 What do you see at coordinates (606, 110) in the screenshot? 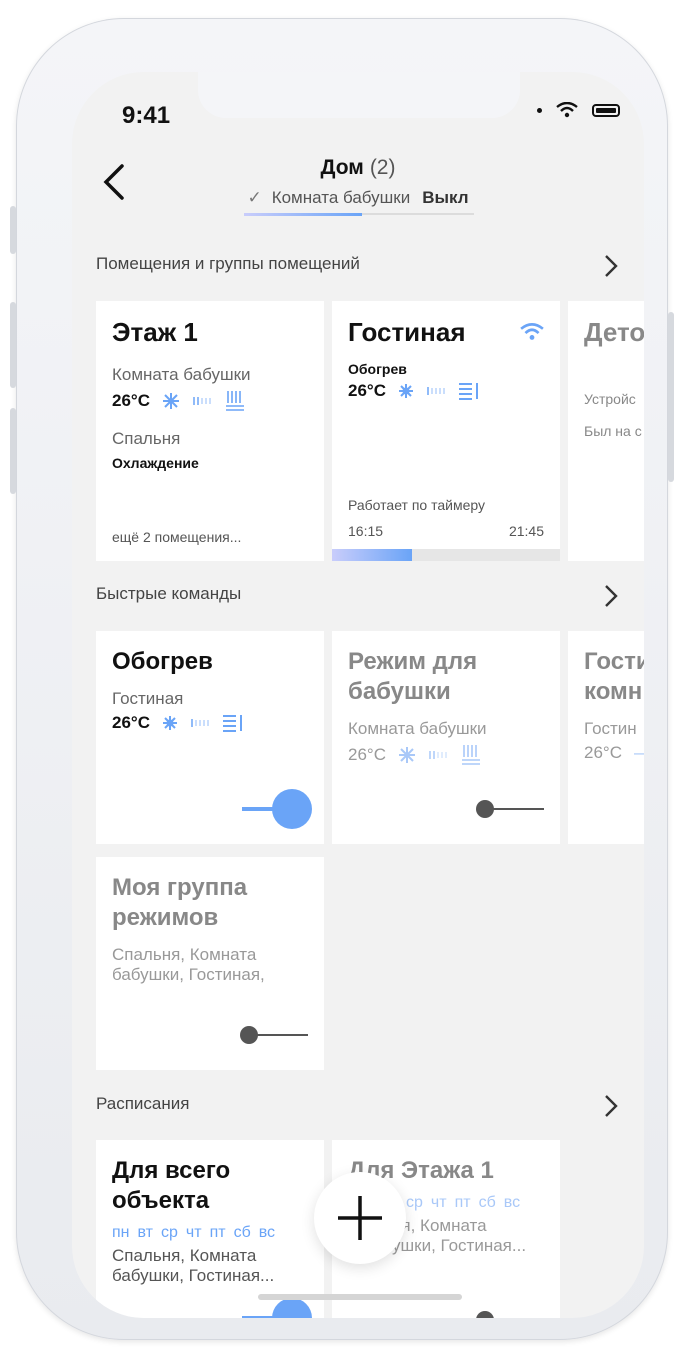
I see `battery-icon` at bounding box center [606, 110].